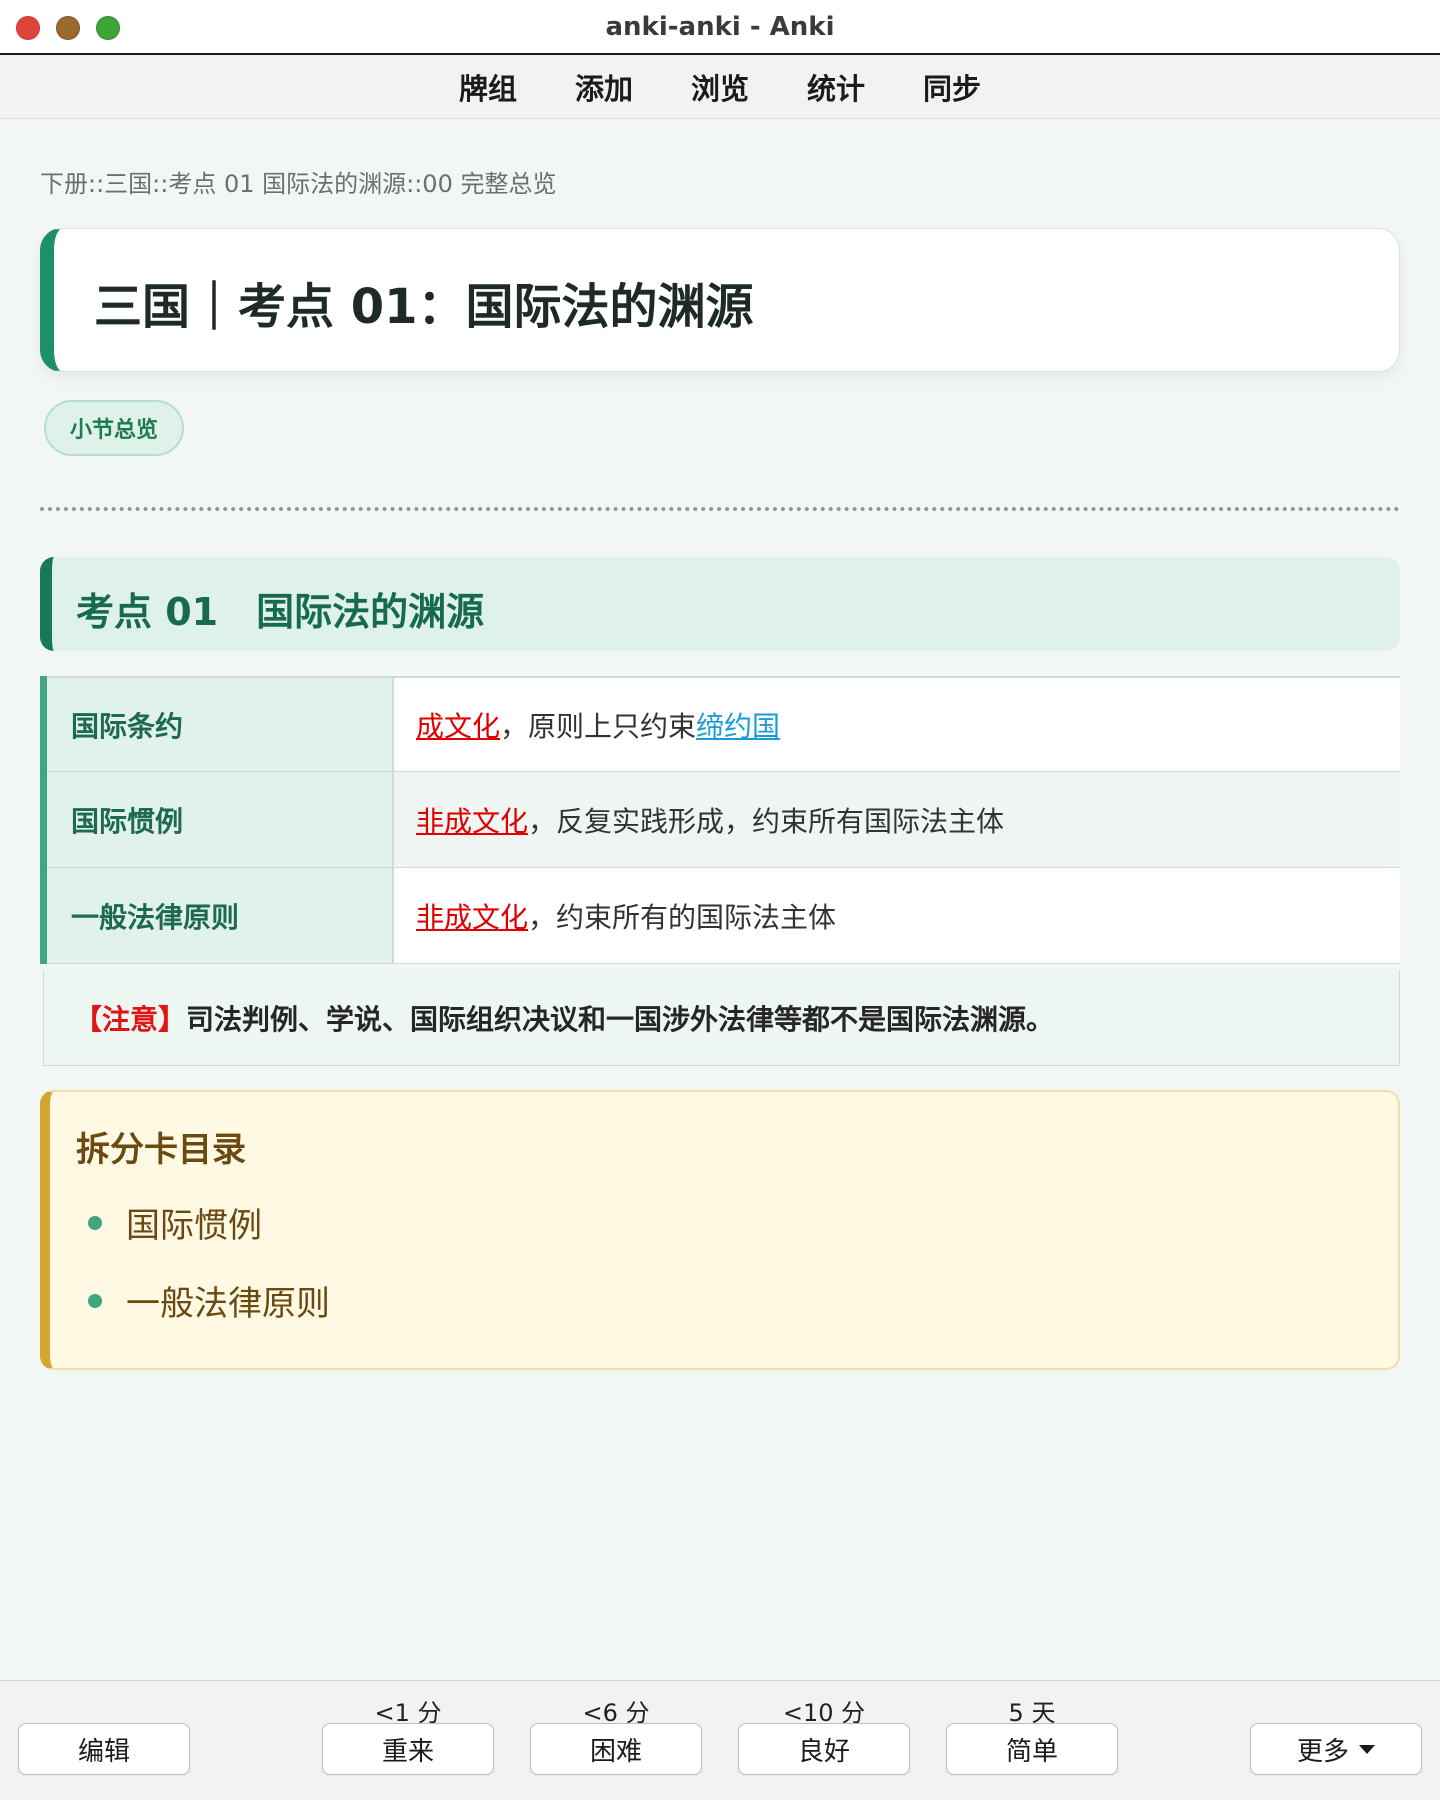  I want to click on nav-stats: 统计, so click(836, 87).